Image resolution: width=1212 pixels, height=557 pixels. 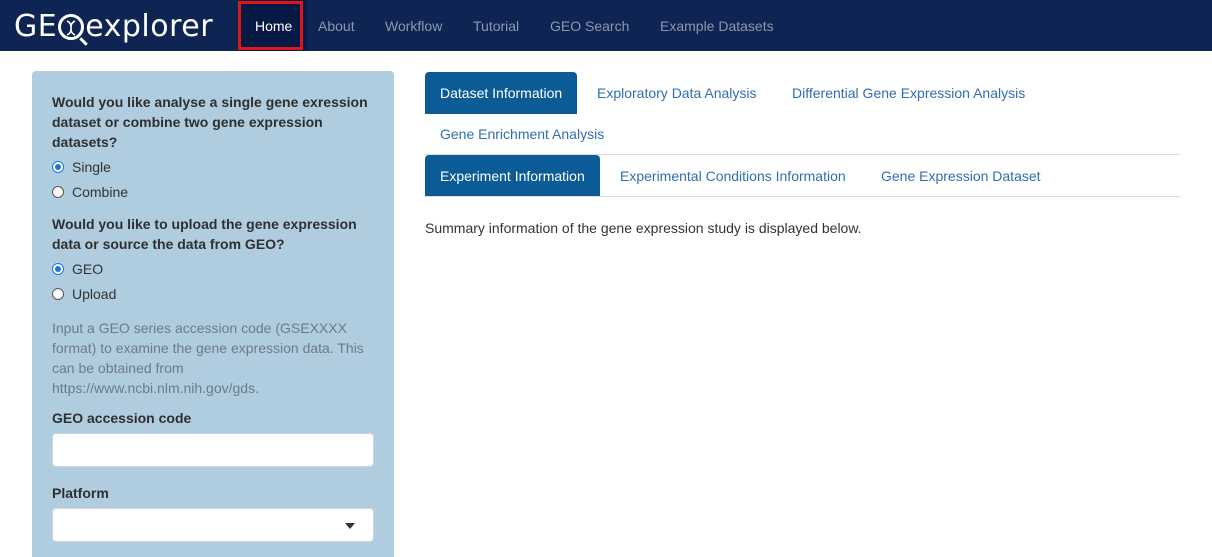 I want to click on radio-upload-label: Upload, so click(x=94, y=293).